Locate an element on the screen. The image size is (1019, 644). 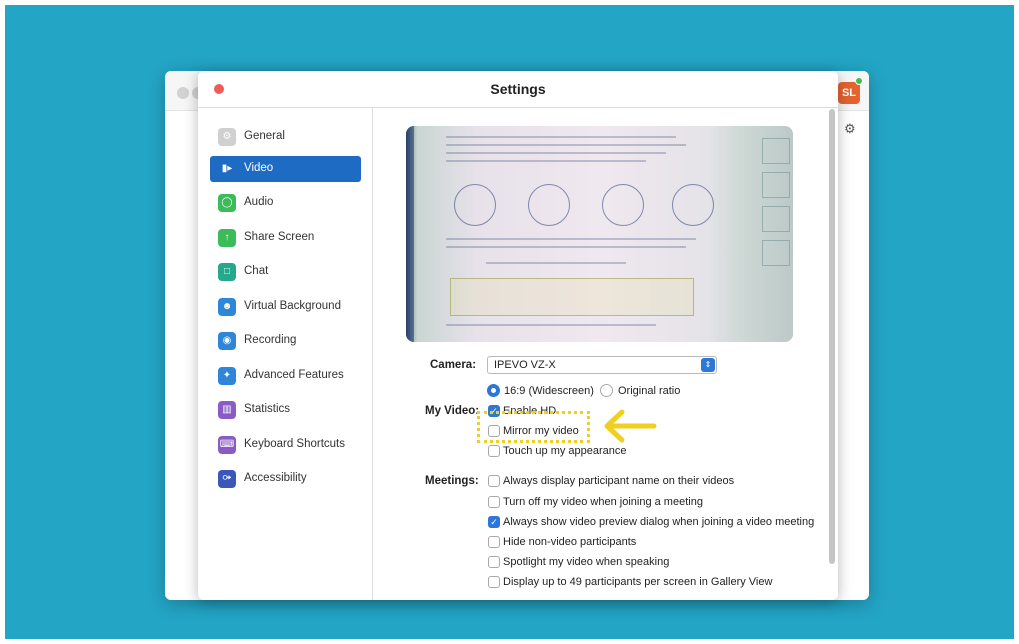
window-dot is located at coordinates (183, 93).